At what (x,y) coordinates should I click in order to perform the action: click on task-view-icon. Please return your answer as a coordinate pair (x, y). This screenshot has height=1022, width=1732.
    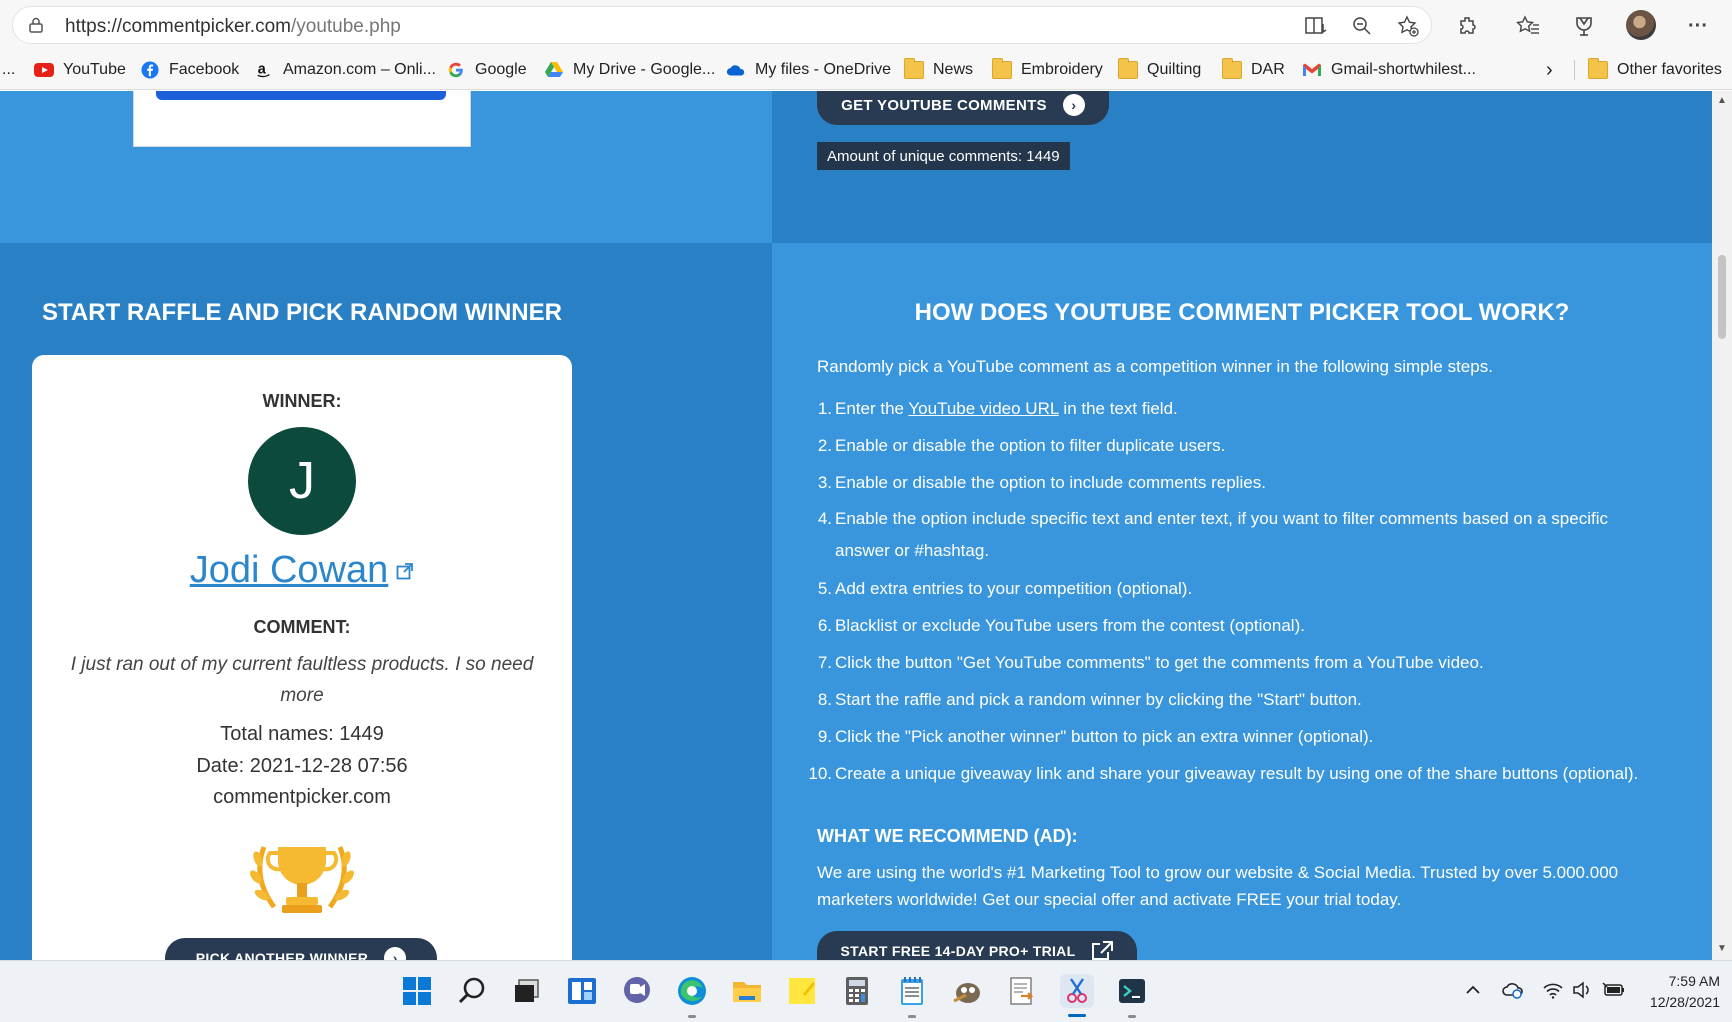
    Looking at the image, I should click on (527, 991).